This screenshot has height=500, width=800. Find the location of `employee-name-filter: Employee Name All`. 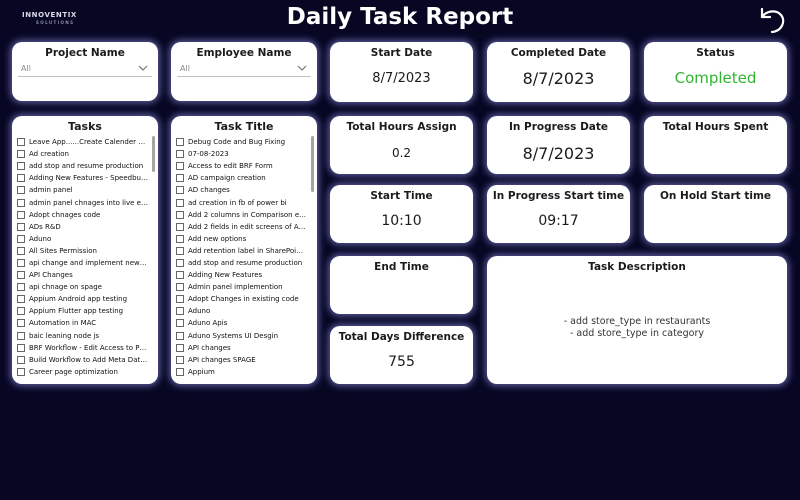

employee-name-filter: Employee Name All is located at coordinates (244, 71).